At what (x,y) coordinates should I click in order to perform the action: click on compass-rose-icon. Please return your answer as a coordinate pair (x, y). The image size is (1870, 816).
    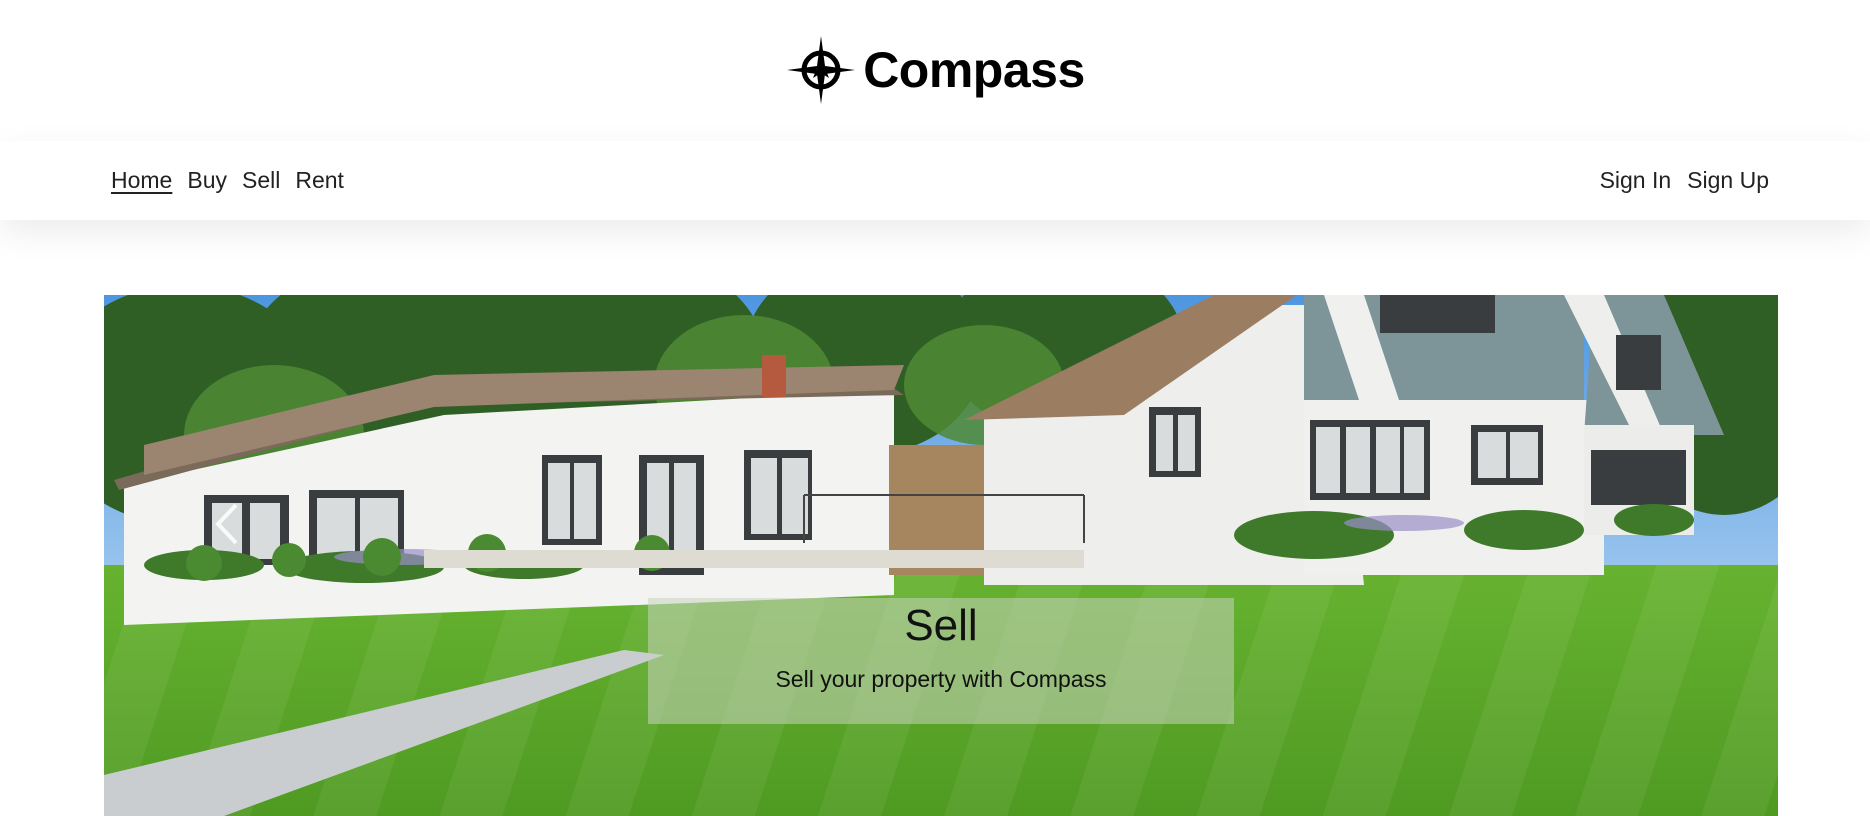
    Looking at the image, I should click on (821, 70).